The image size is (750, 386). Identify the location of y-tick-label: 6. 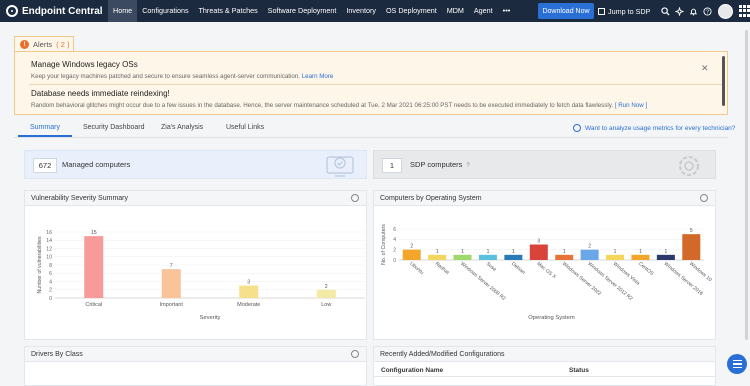
(394, 230).